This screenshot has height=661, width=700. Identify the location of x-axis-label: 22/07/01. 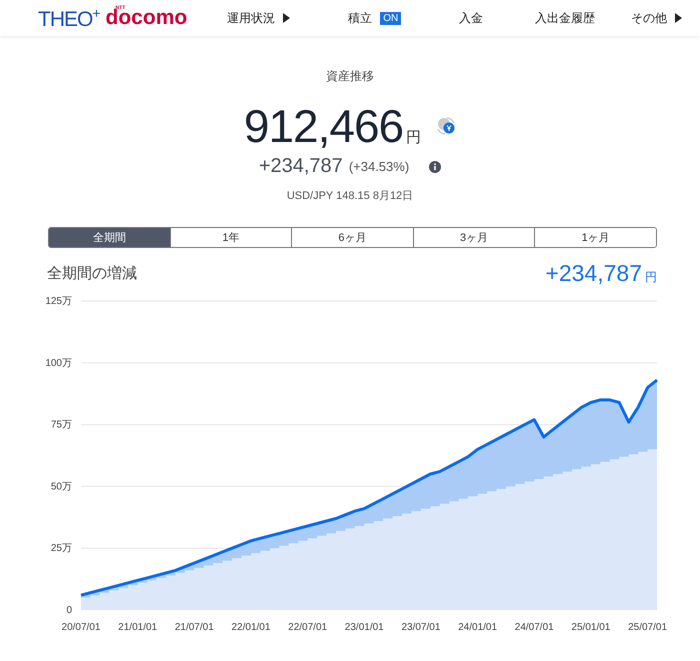
(308, 627).